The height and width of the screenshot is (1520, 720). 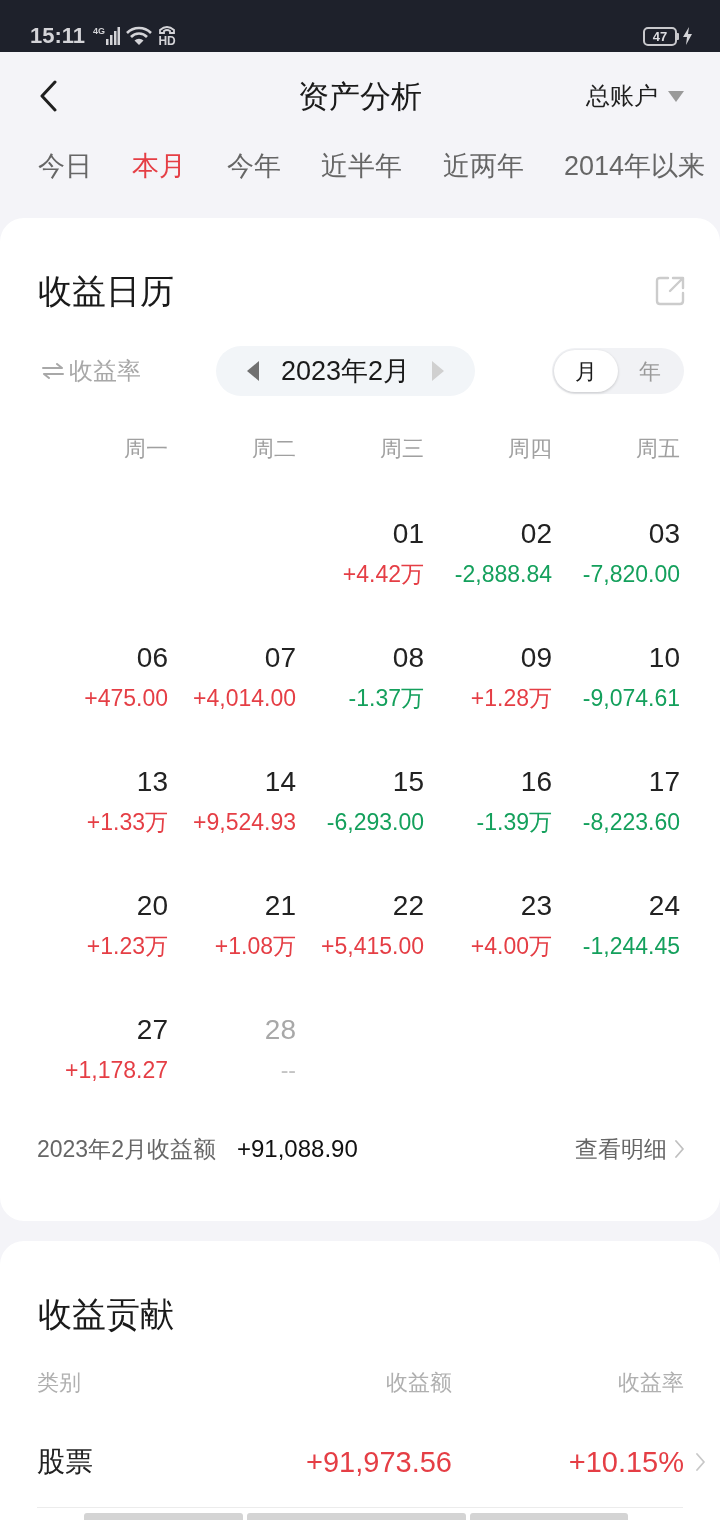 What do you see at coordinates (59, 1383) in the screenshot?
I see `column-header: 类别` at bounding box center [59, 1383].